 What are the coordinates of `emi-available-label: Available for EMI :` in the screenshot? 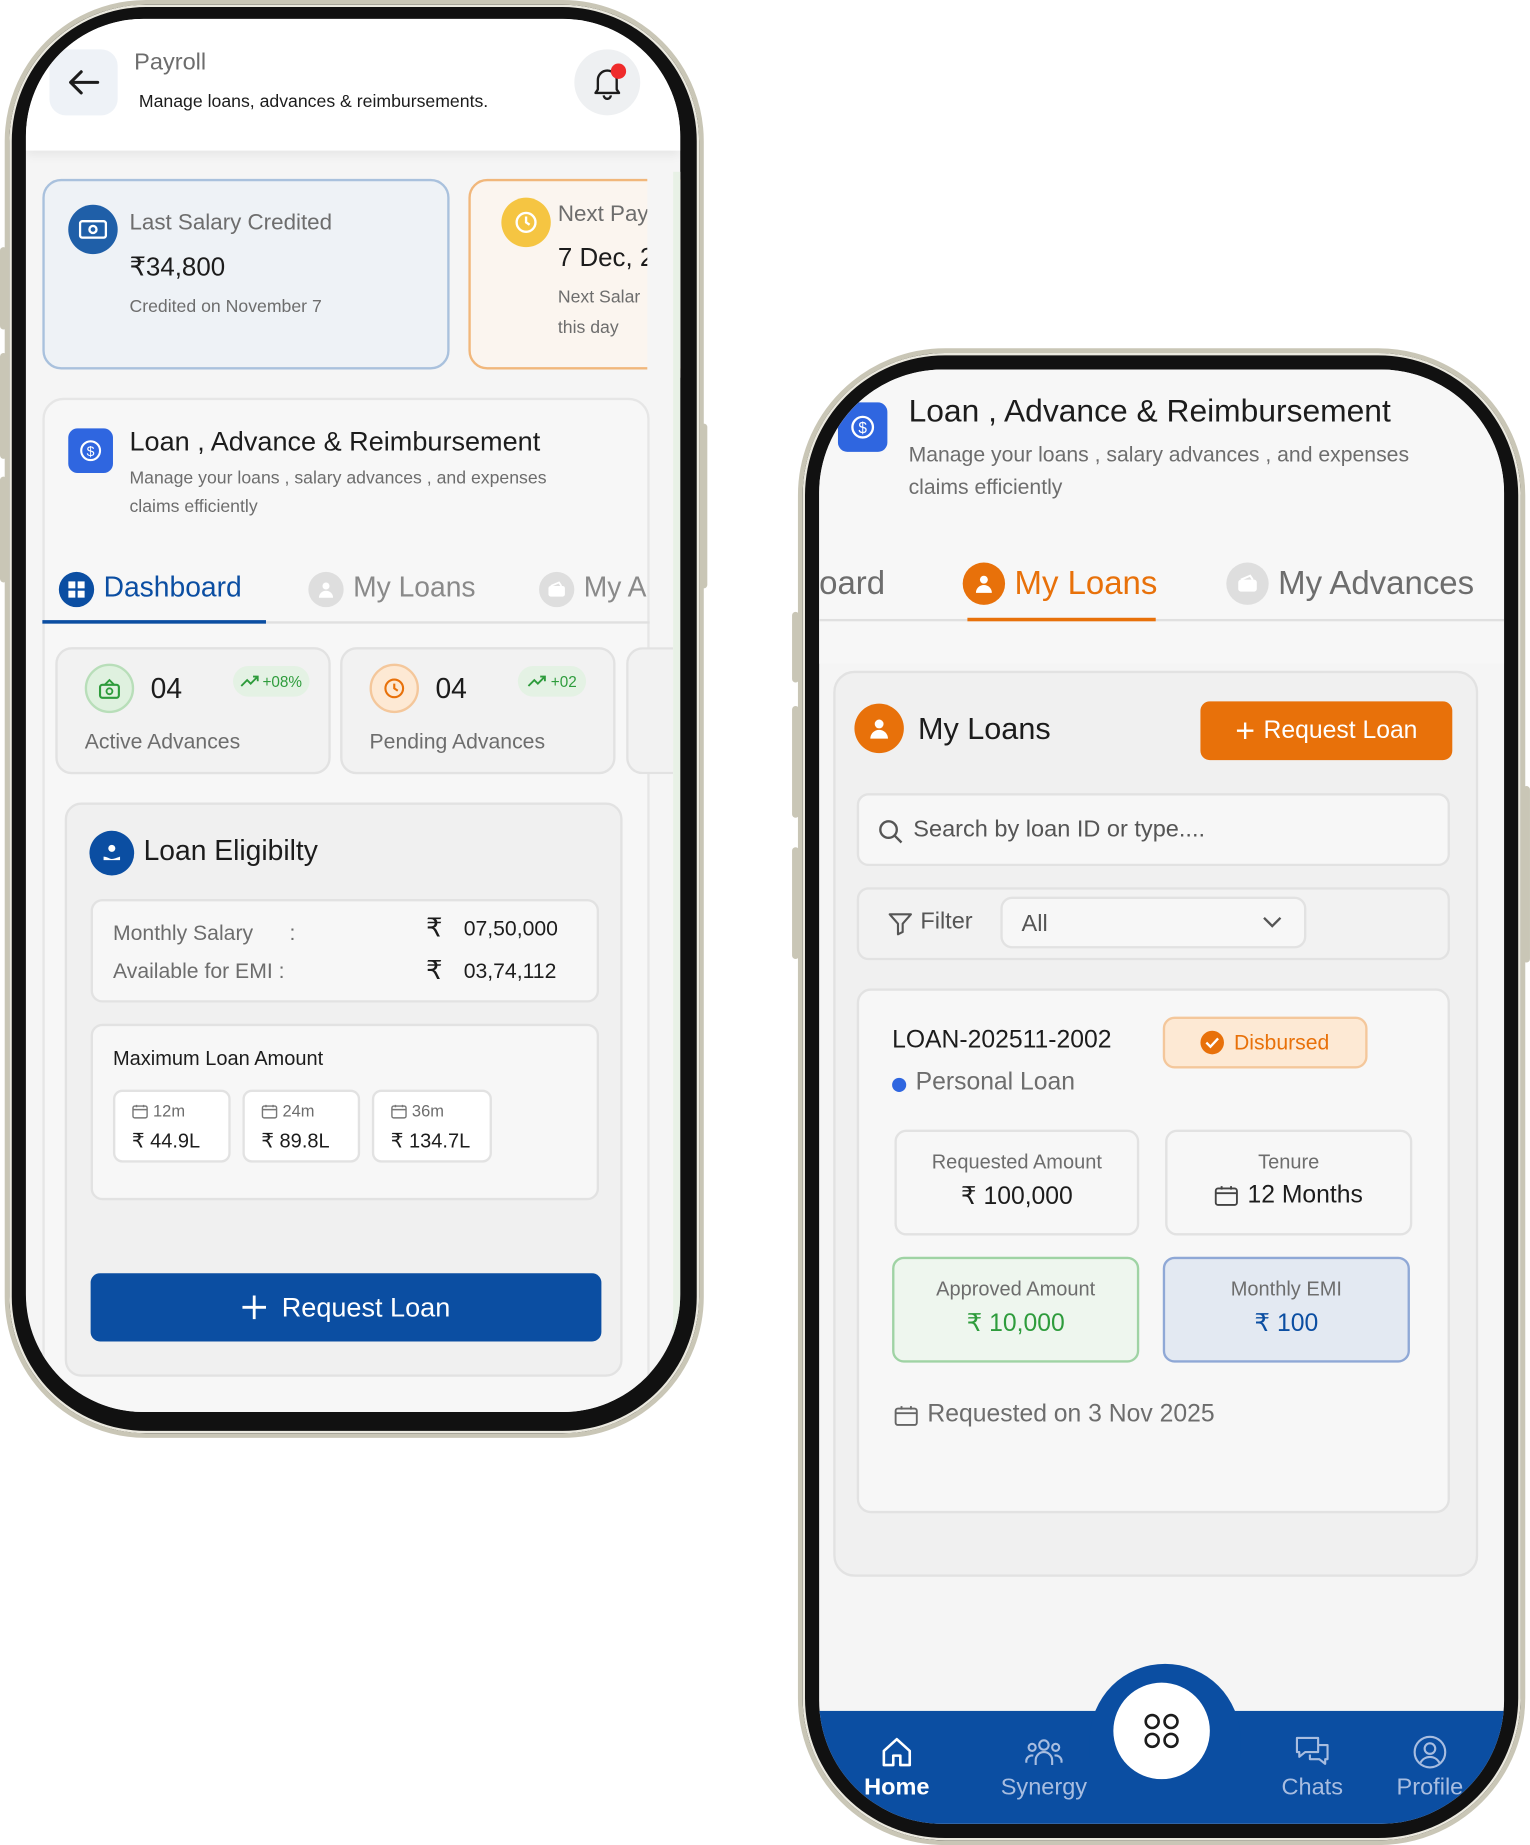 It's located at (198, 971).